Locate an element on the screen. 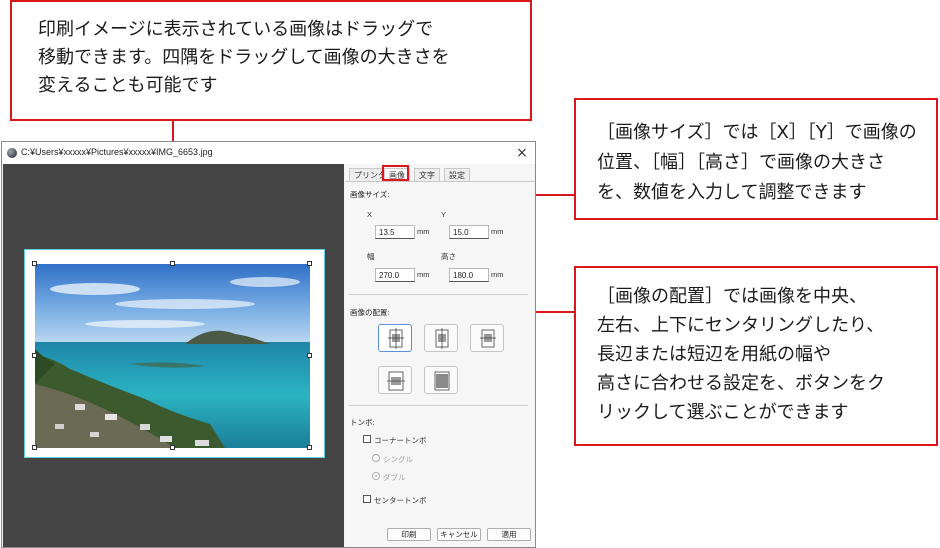  callout-line: ［画像の配置］では画像を中央、 is located at coordinates (732, 296).